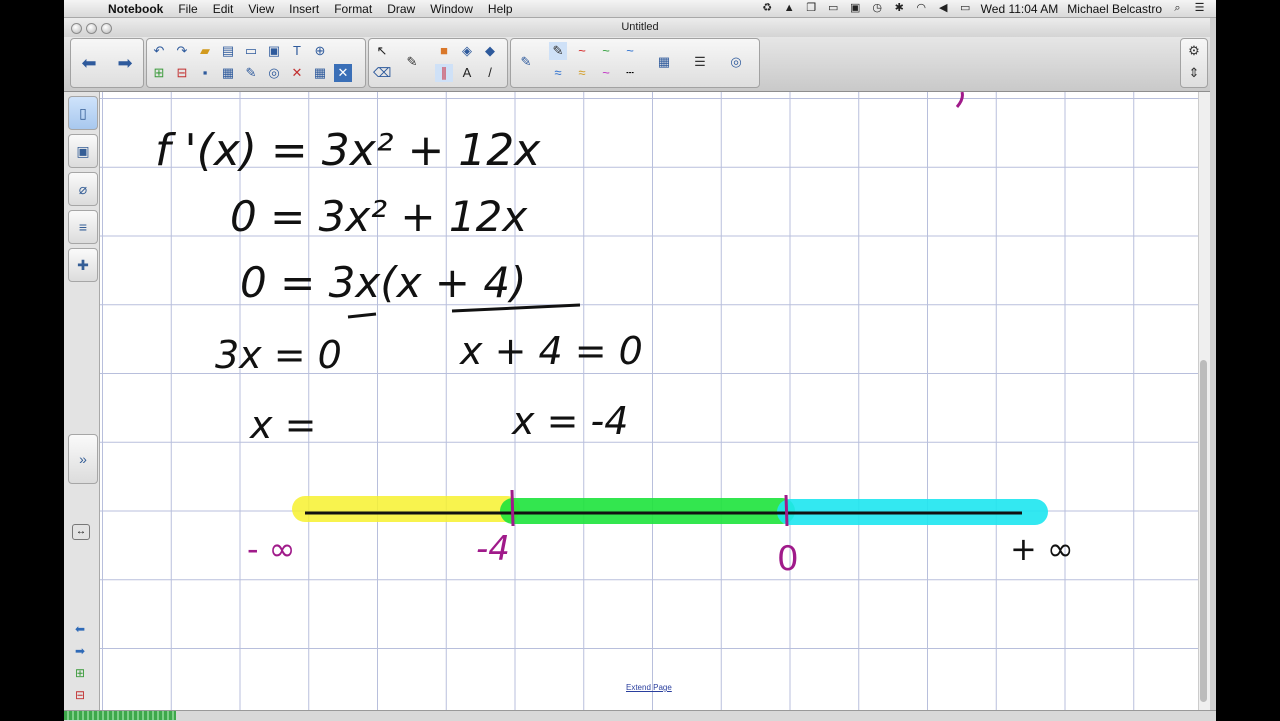 The image size is (1280, 721). I want to click on pen-style-green: ~, so click(606, 51).